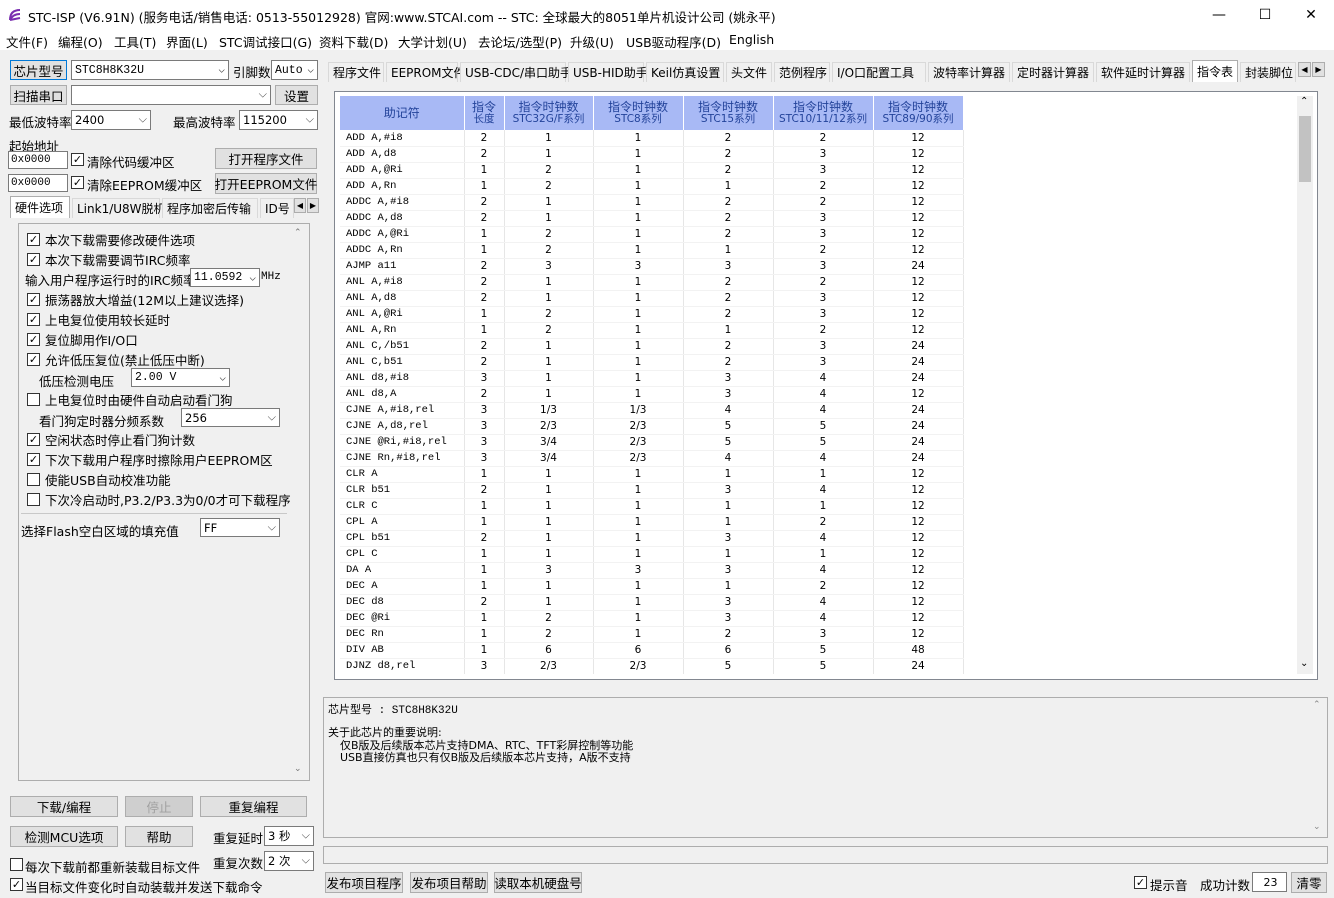 Image resolution: width=1334 pixels, height=898 pixels. I want to click on tab-package: 封装脚位, so click(1268, 72).